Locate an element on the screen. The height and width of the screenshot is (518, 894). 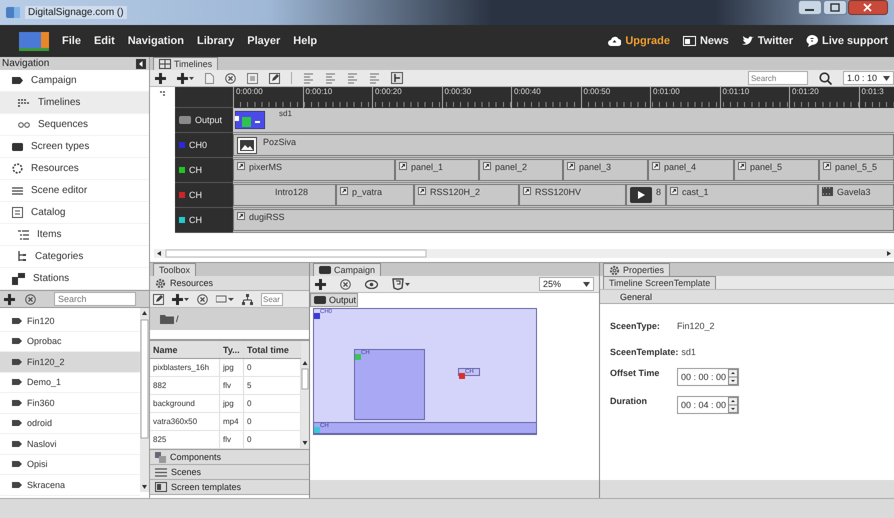
close-button is located at coordinates (868, 7).